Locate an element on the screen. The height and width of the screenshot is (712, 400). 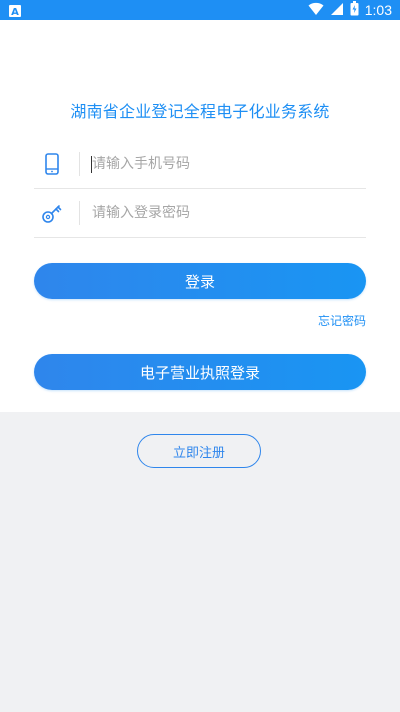
status-bar: A 1:03 is located at coordinates (200, 10).